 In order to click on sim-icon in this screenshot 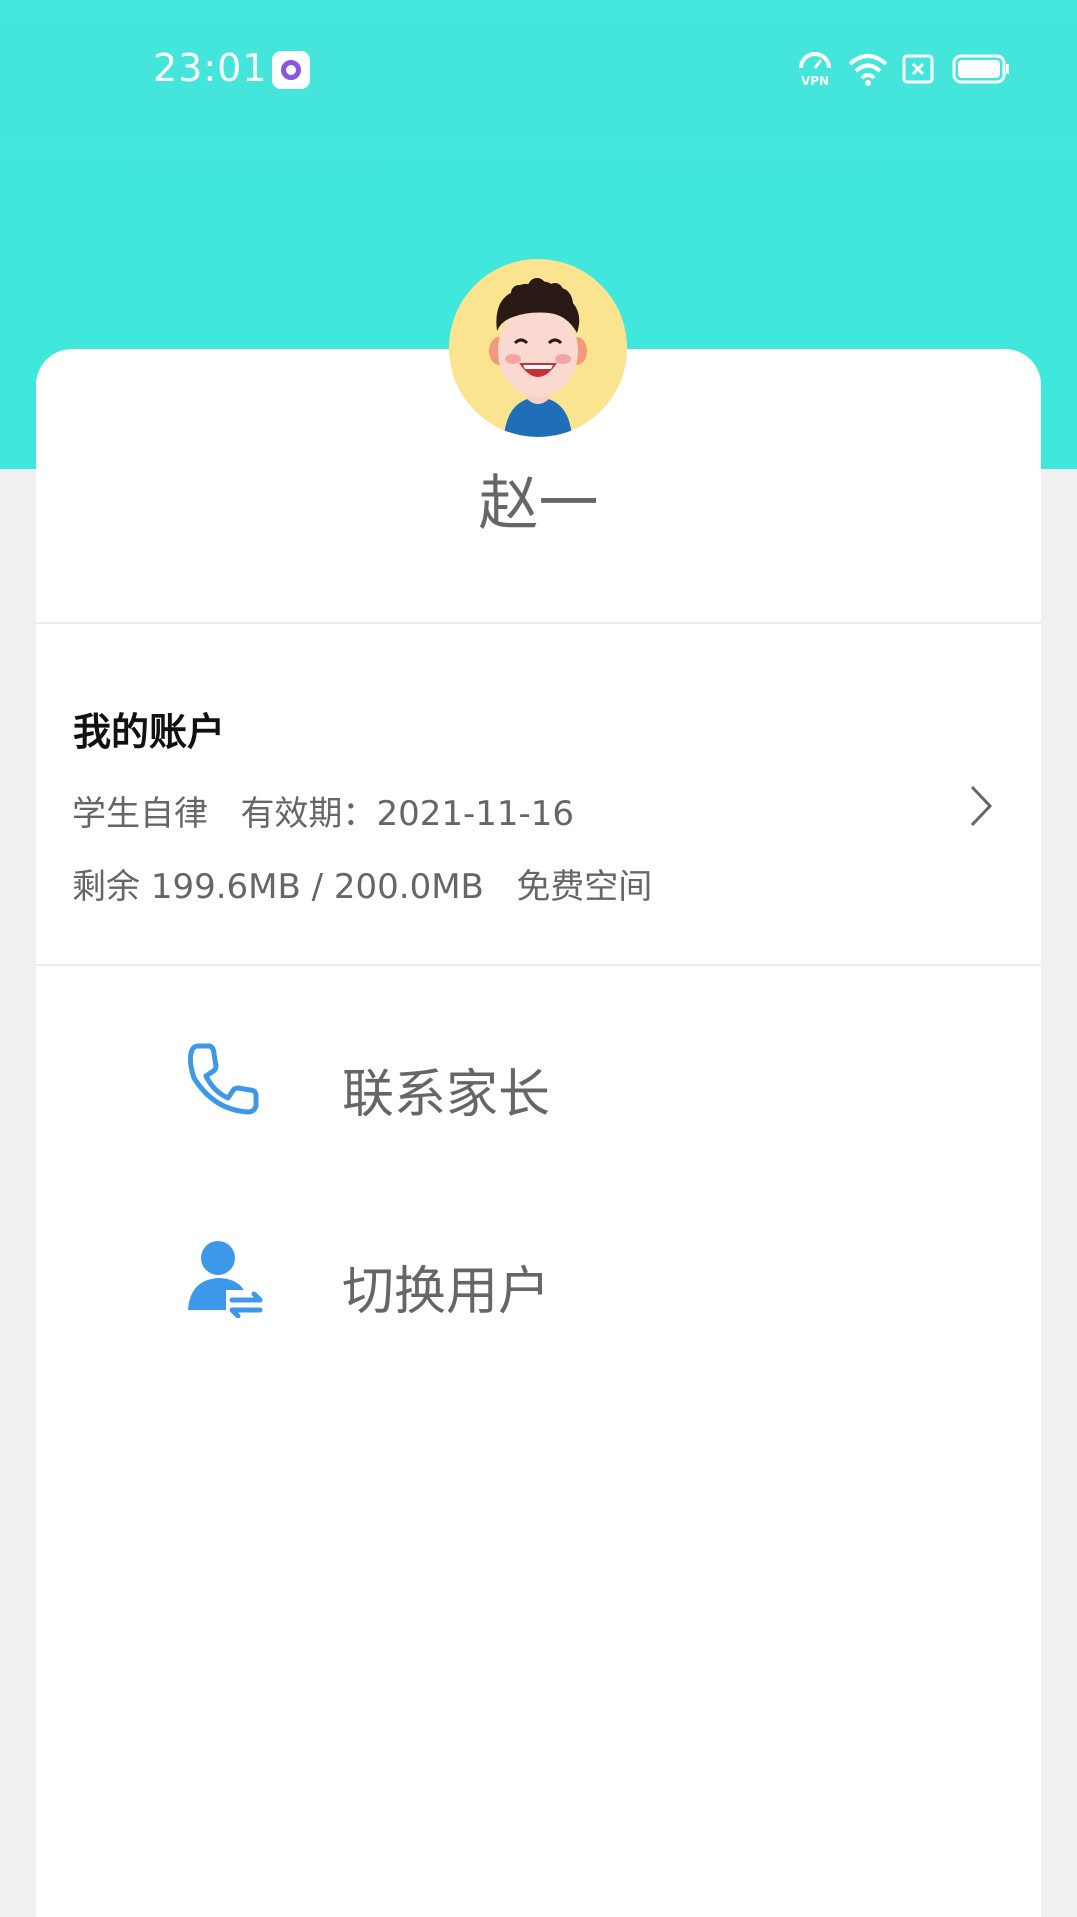, I will do `click(918, 69)`.